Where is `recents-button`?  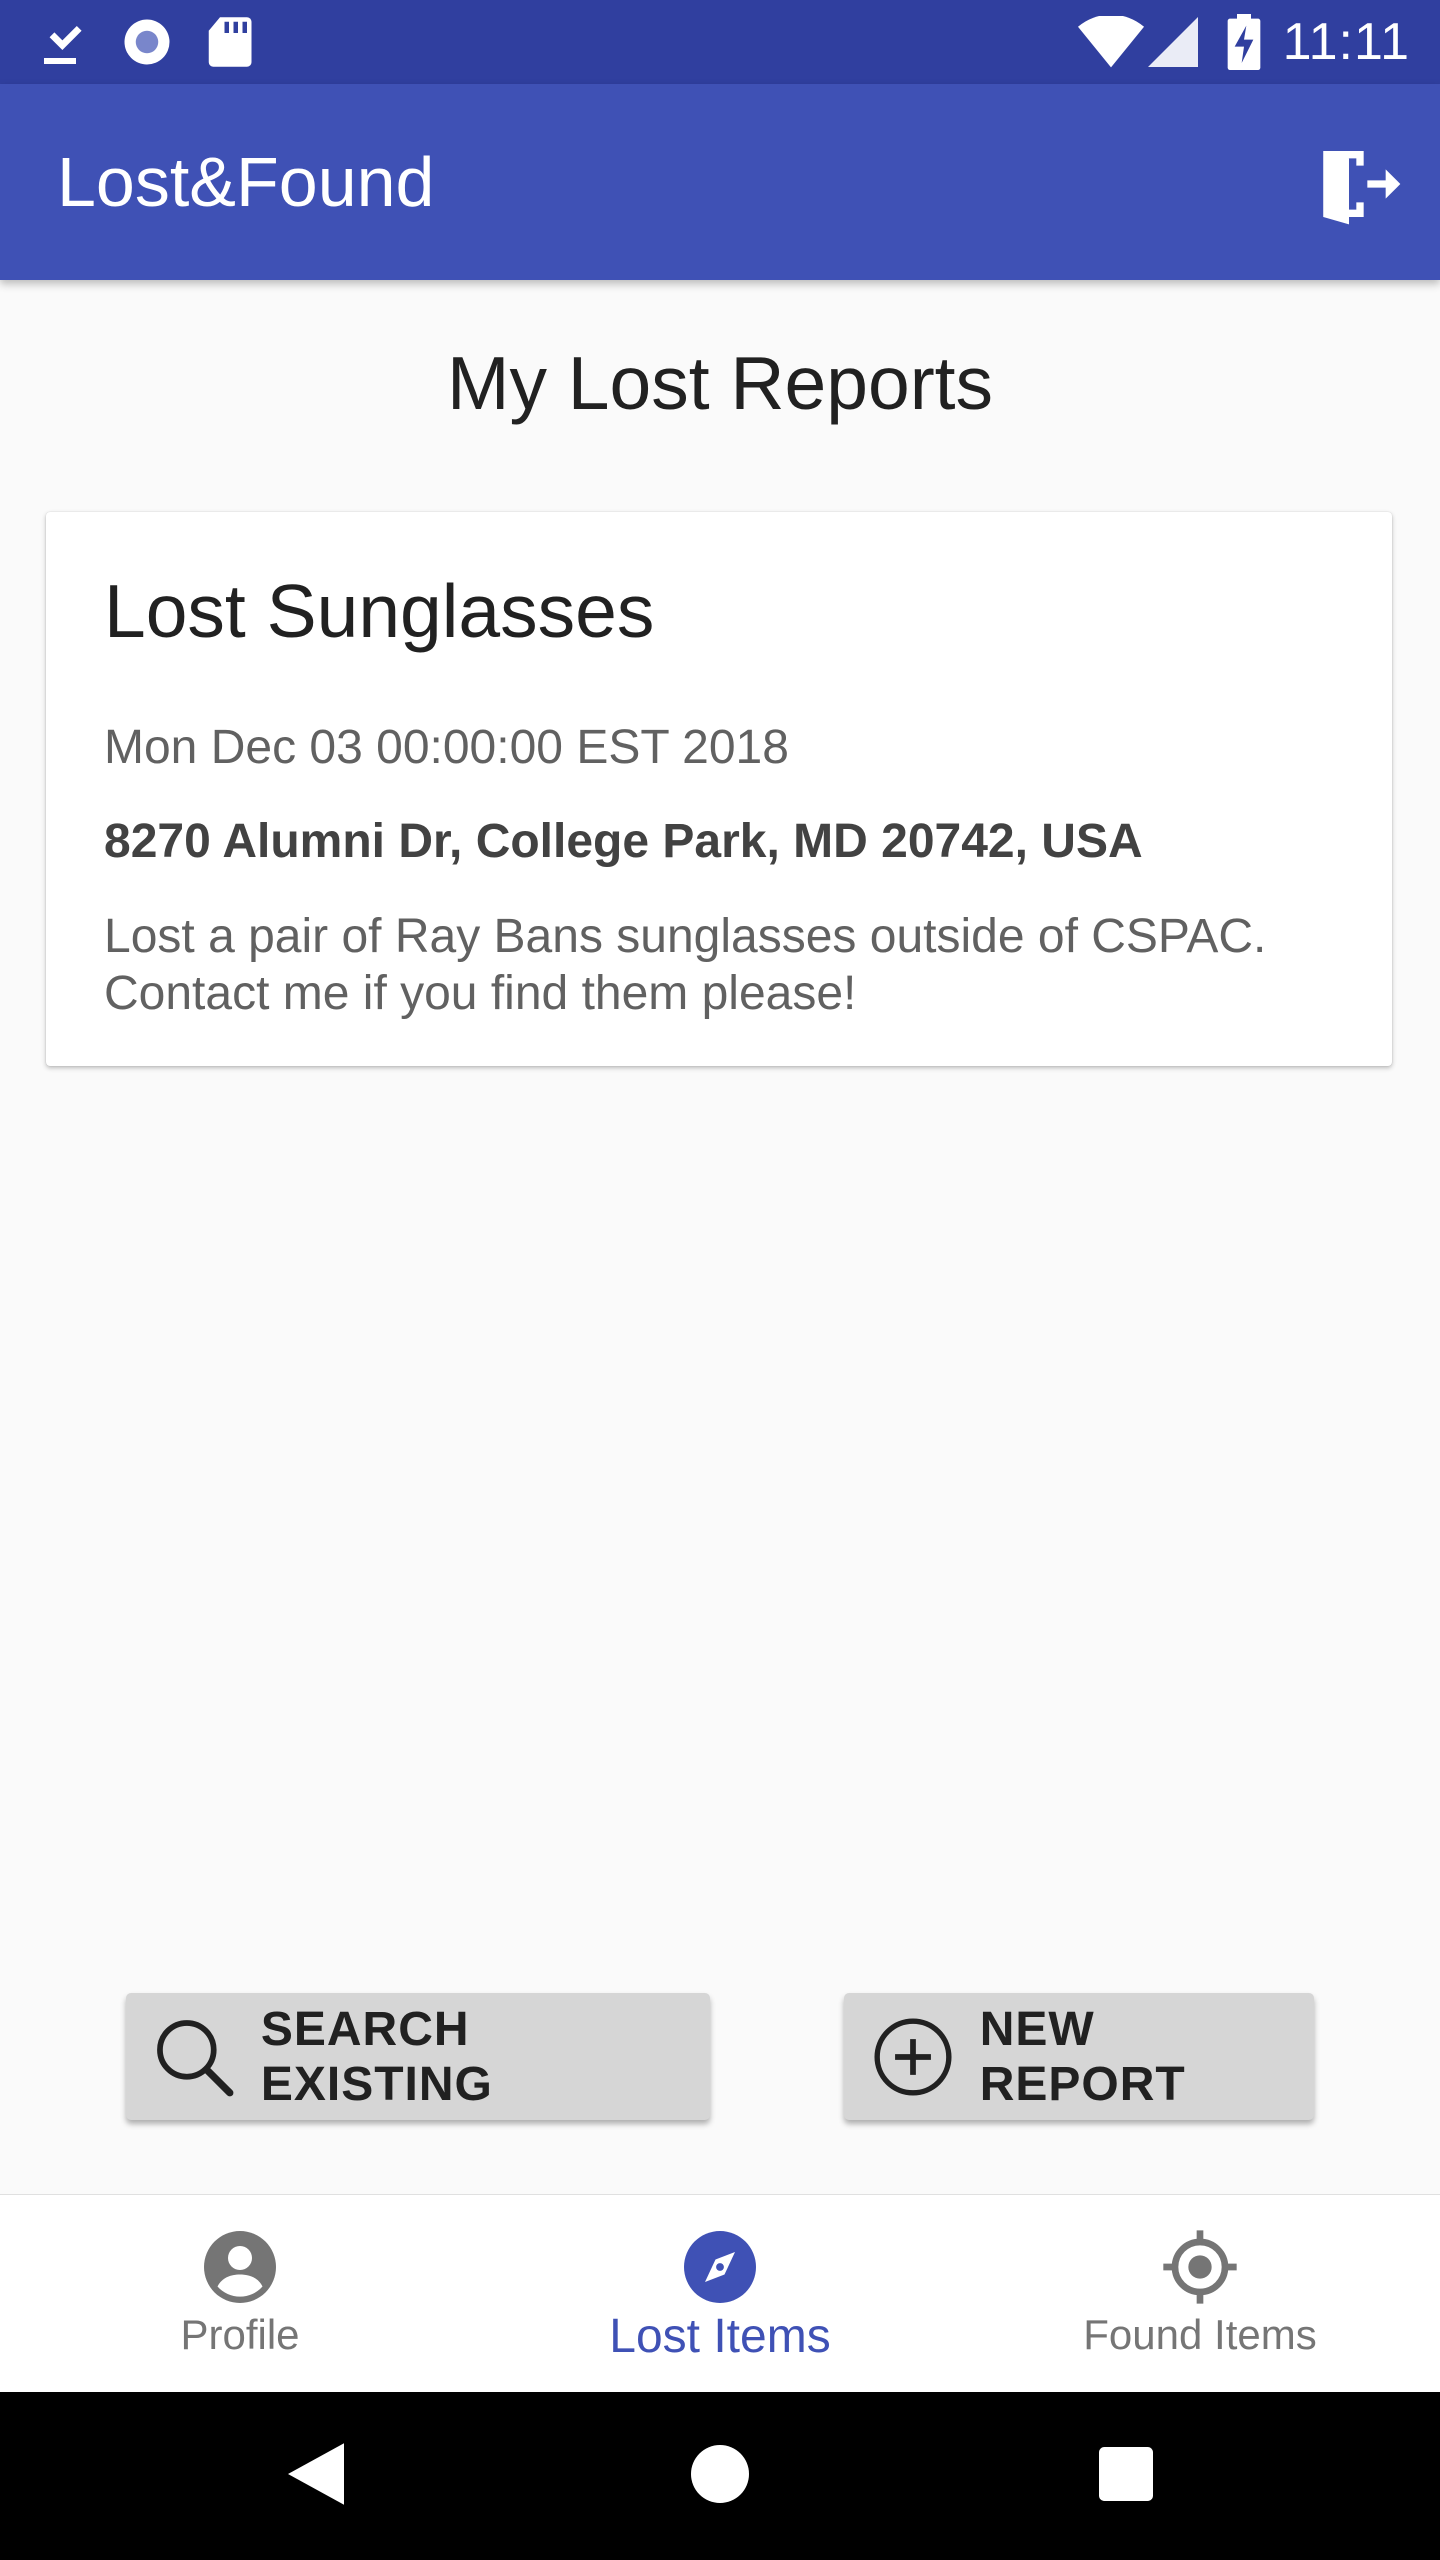 recents-button is located at coordinates (1126, 2476).